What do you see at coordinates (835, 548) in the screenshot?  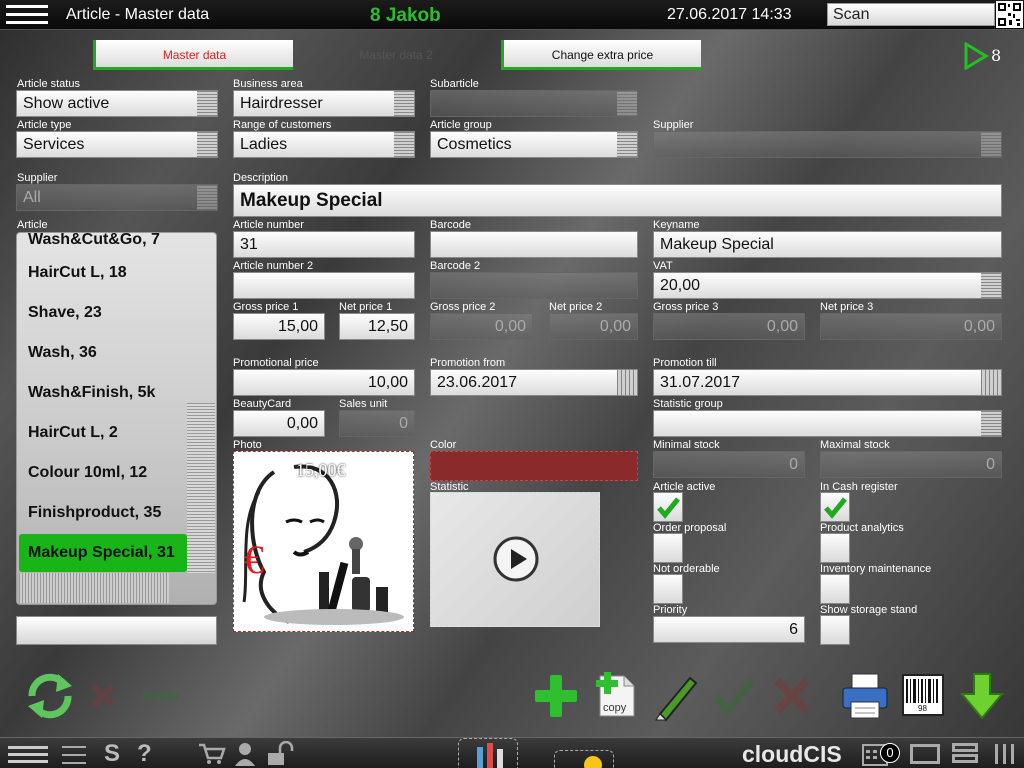 I see `product-analytics-checkbox` at bounding box center [835, 548].